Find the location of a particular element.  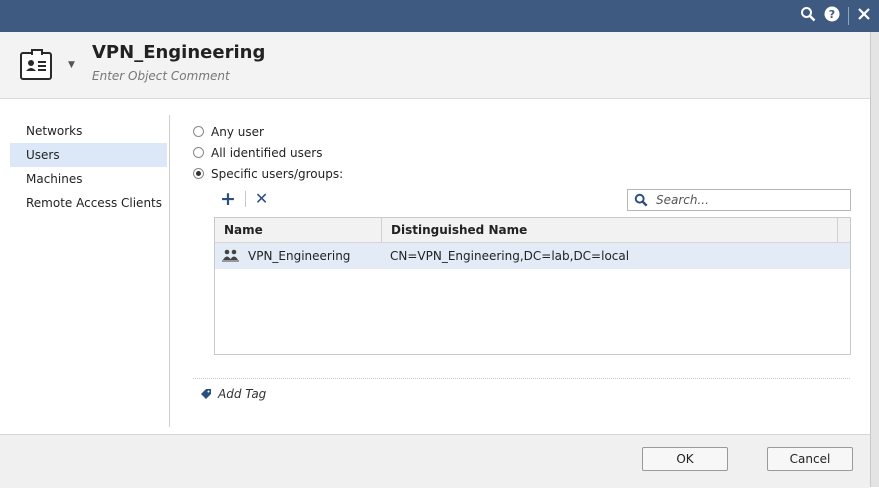

members-toolbar: + ✕ is located at coordinates (244, 199).